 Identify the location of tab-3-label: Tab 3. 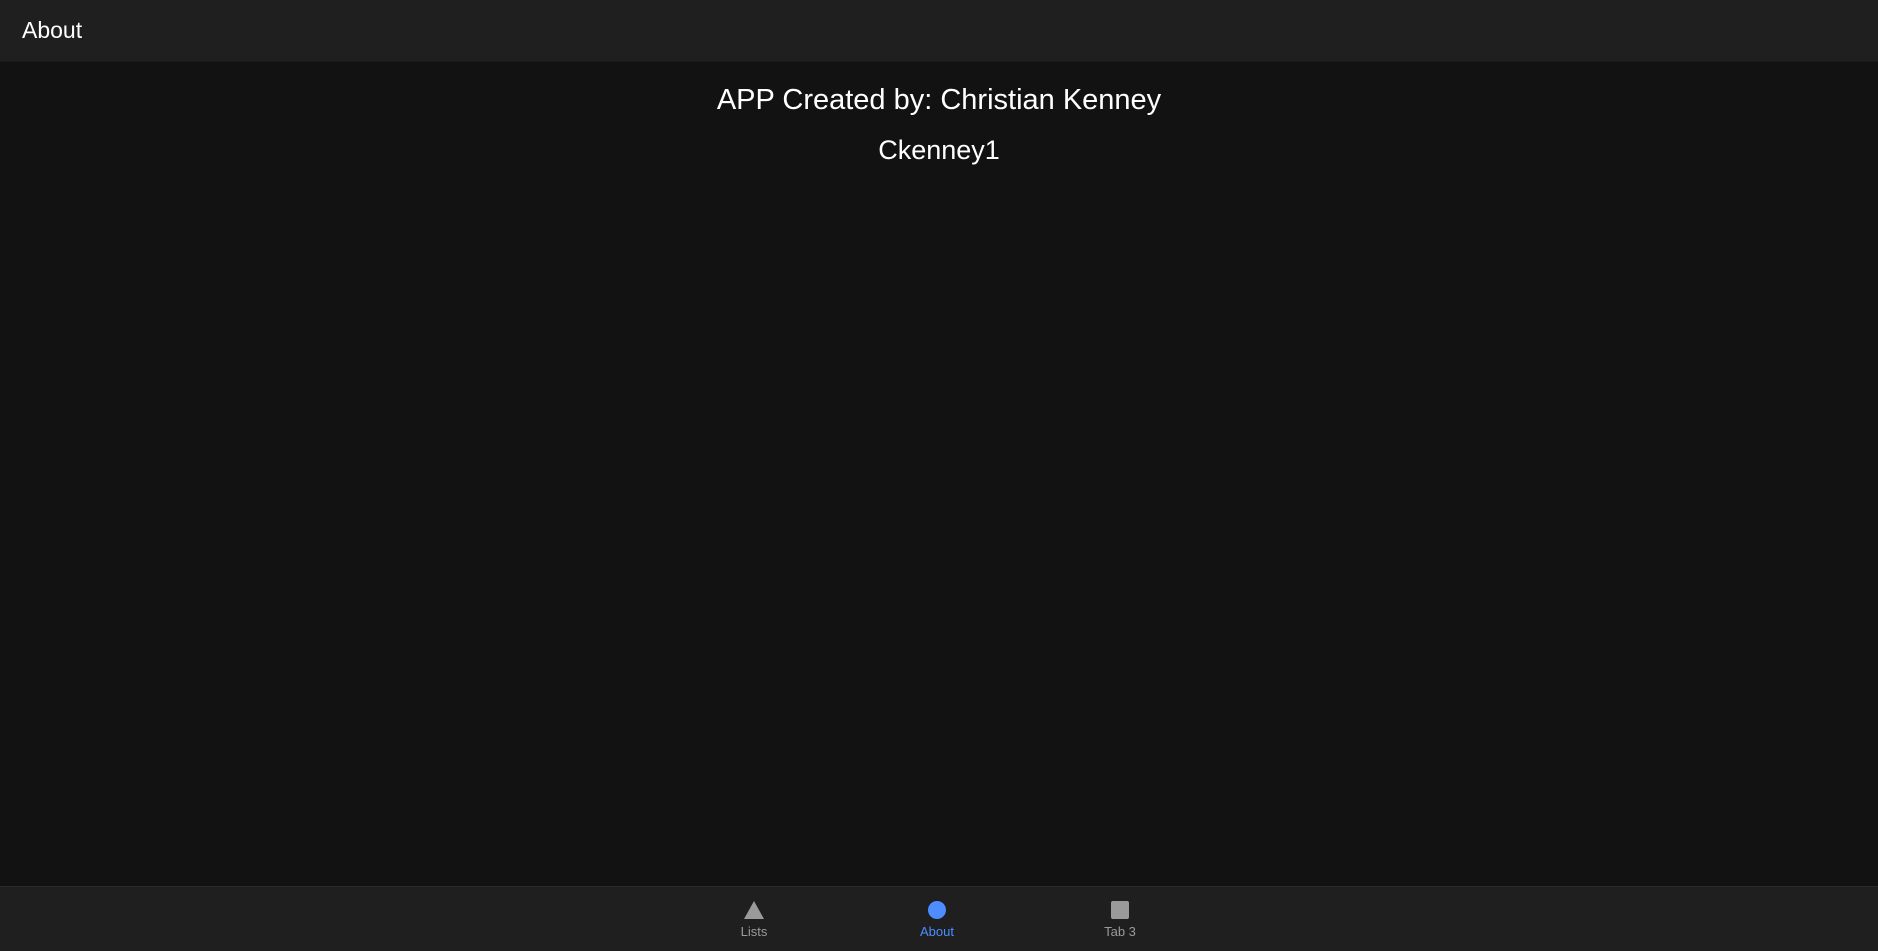
(1120, 931).